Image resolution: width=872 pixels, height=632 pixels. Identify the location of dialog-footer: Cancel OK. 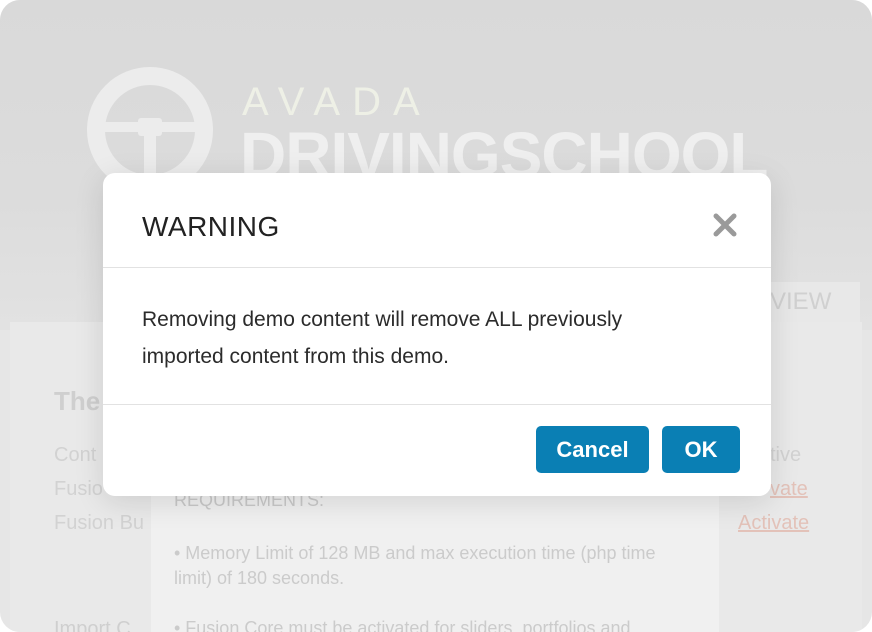
(437, 450).